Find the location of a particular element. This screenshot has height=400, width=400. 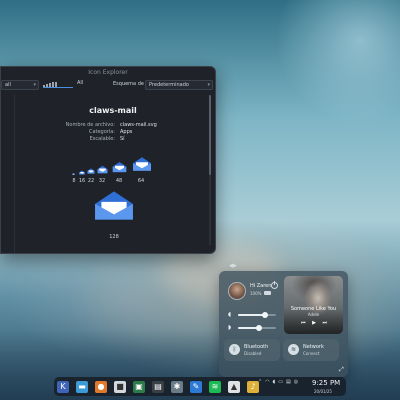

media-controls: ⏮ ▶ ⏭ is located at coordinates (314, 323).